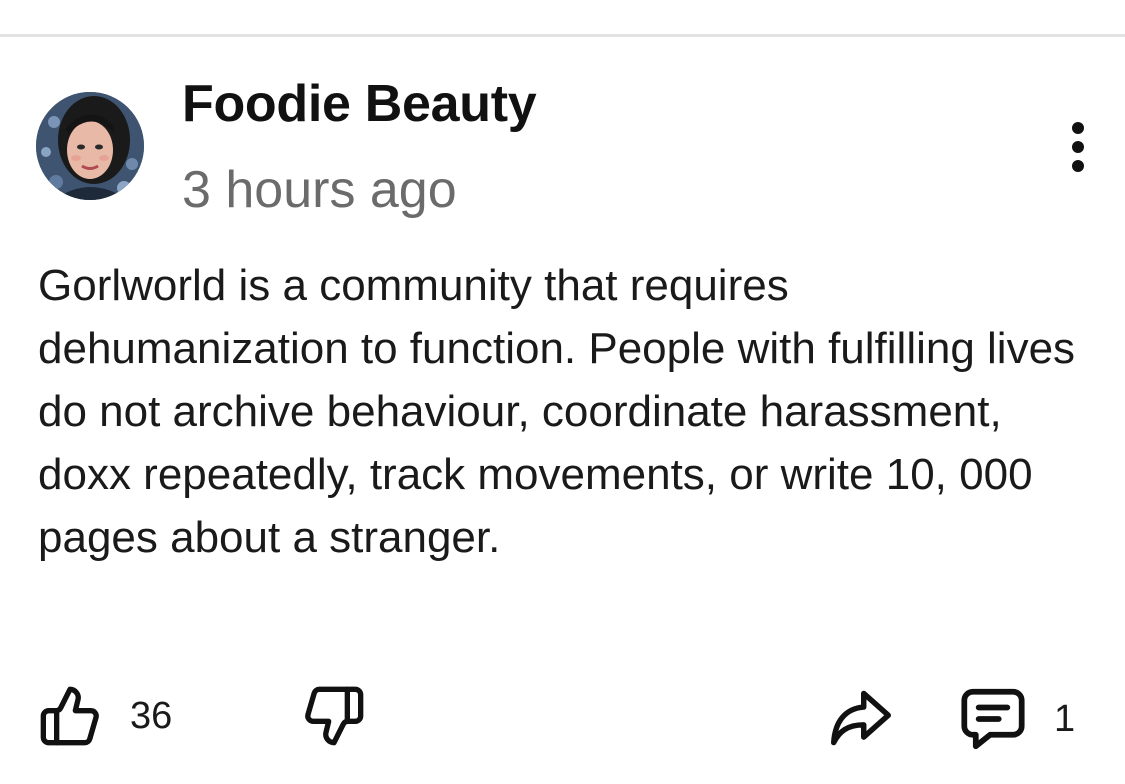 This screenshot has width=1125, height=784. What do you see at coordinates (993, 719) in the screenshot?
I see `comment-bubble-icon` at bounding box center [993, 719].